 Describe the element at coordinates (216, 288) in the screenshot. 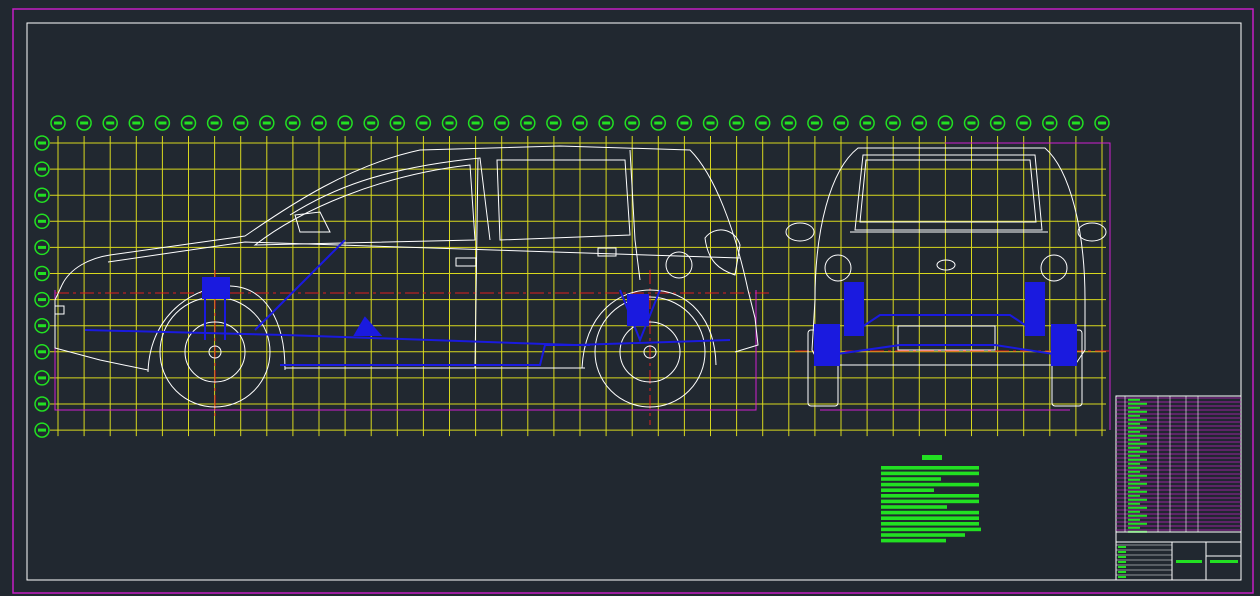

I see `front-shock-absorber` at that location.